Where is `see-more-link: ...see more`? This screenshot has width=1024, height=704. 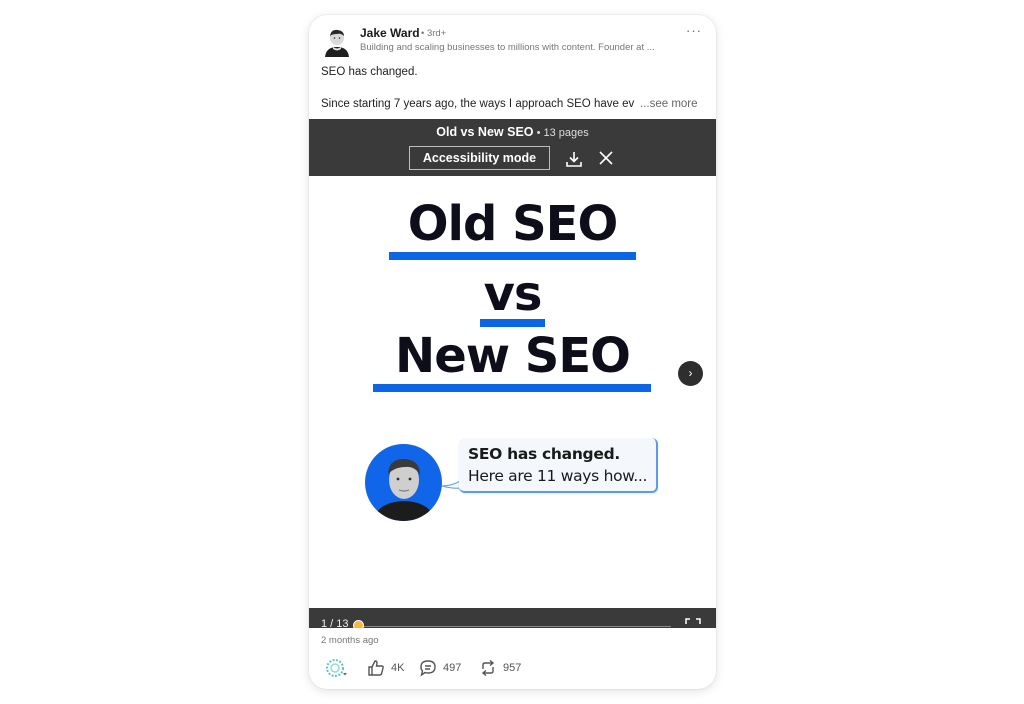 see-more-link: ...see more is located at coordinates (669, 104).